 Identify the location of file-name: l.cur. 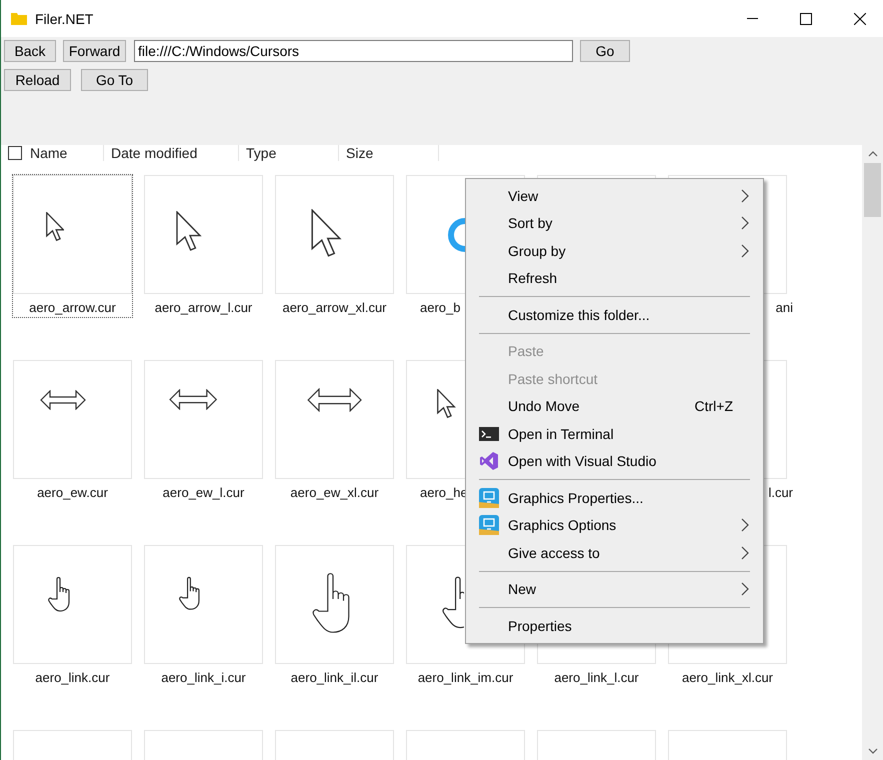
(780, 492).